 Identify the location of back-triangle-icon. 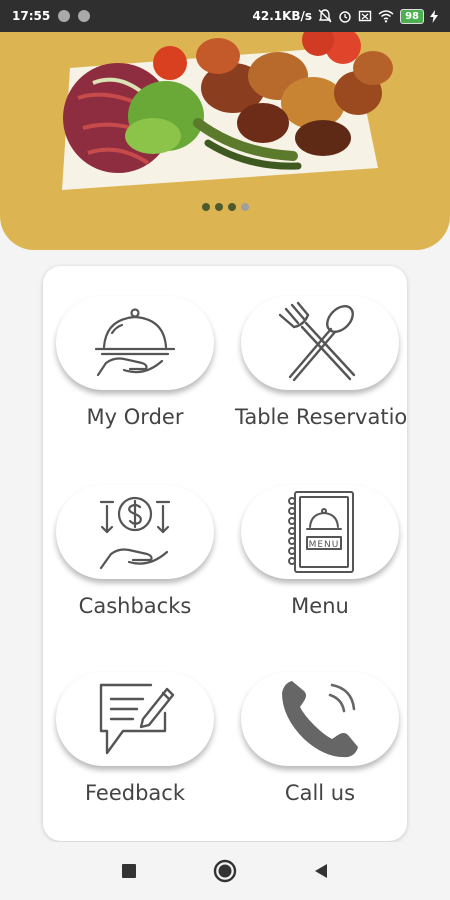
(321, 871).